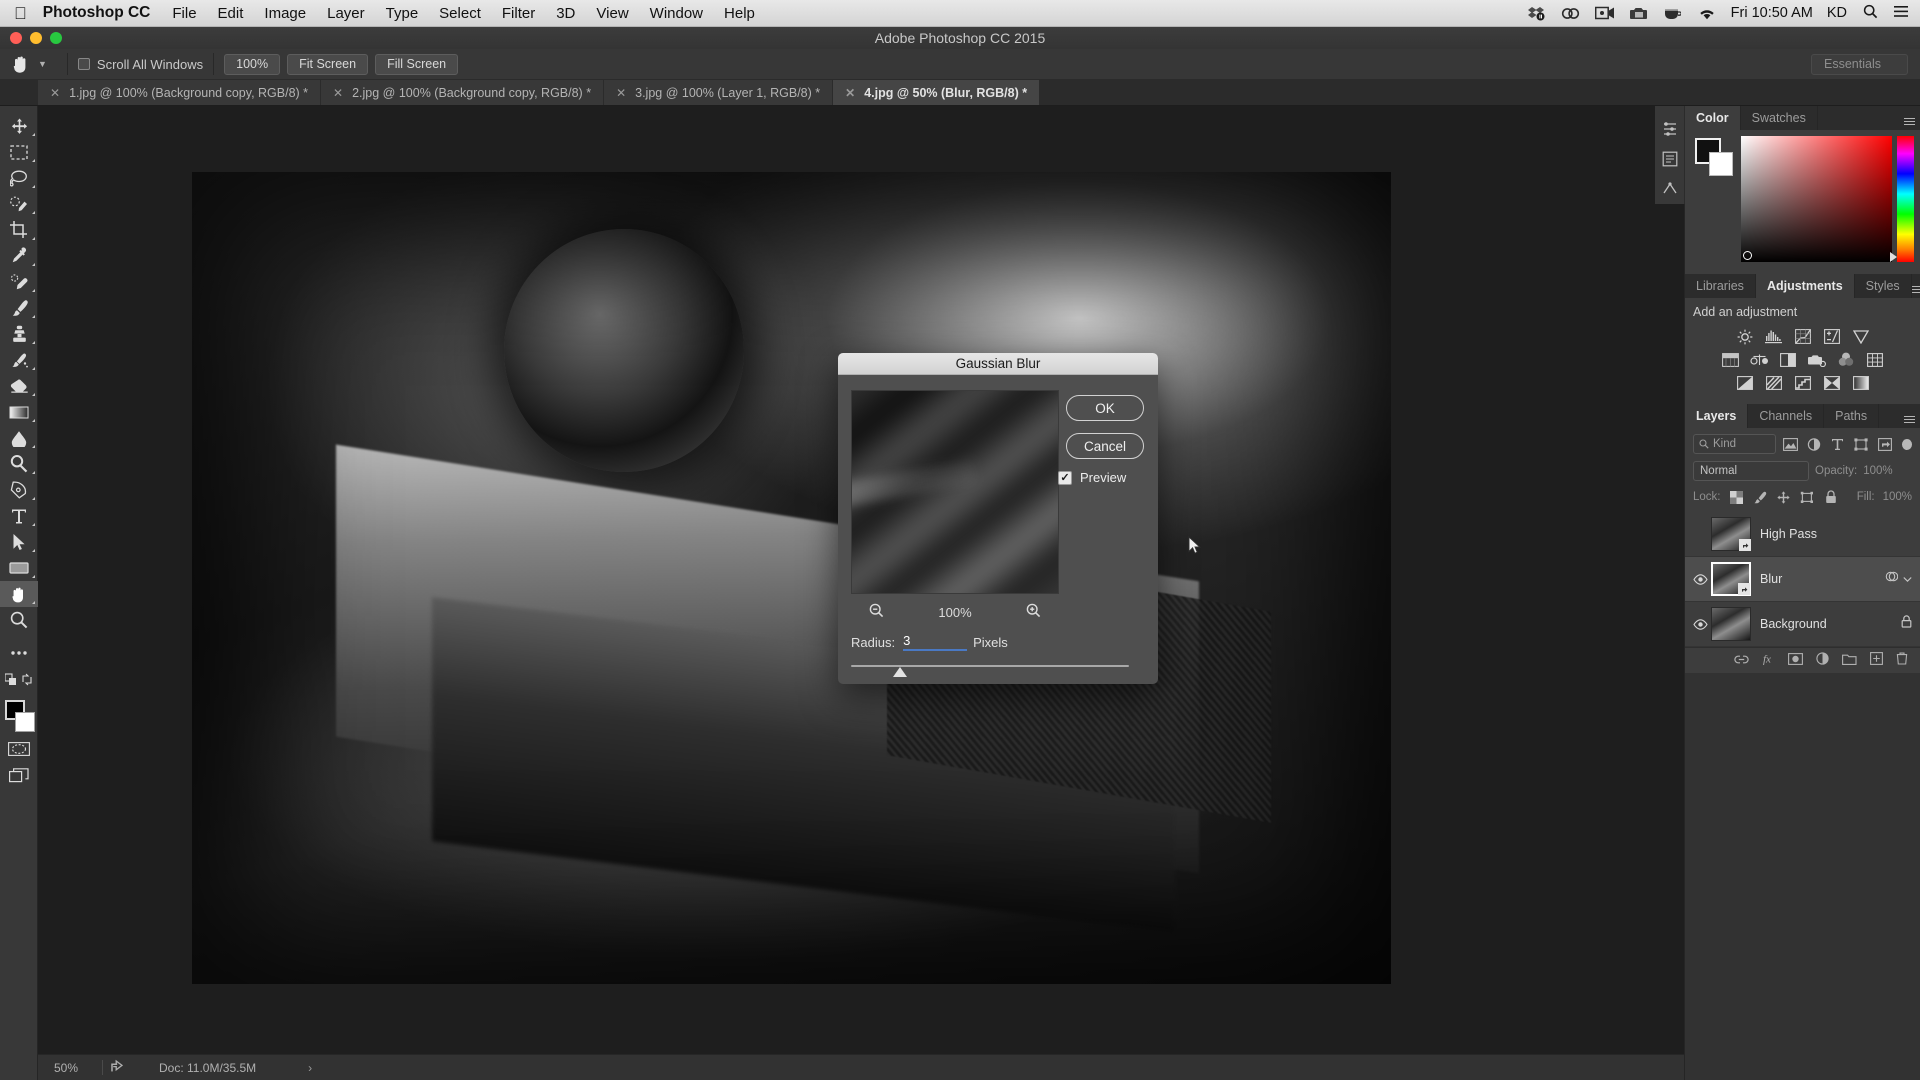 The height and width of the screenshot is (1080, 1920). Describe the element at coordinates (1717, 416) in the screenshot. I see `tab-layers: Layers` at that location.